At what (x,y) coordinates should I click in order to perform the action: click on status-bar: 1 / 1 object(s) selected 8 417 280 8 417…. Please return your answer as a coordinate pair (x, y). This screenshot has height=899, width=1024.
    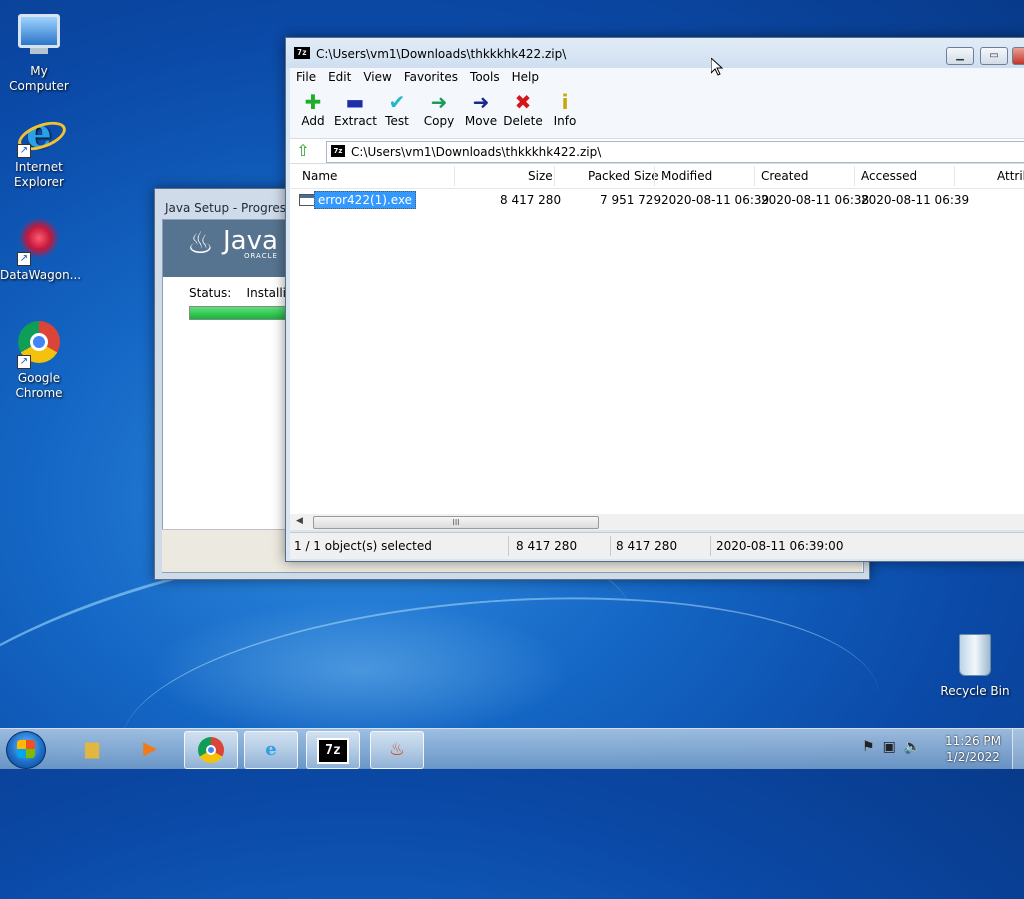
    Looking at the image, I should click on (657, 545).